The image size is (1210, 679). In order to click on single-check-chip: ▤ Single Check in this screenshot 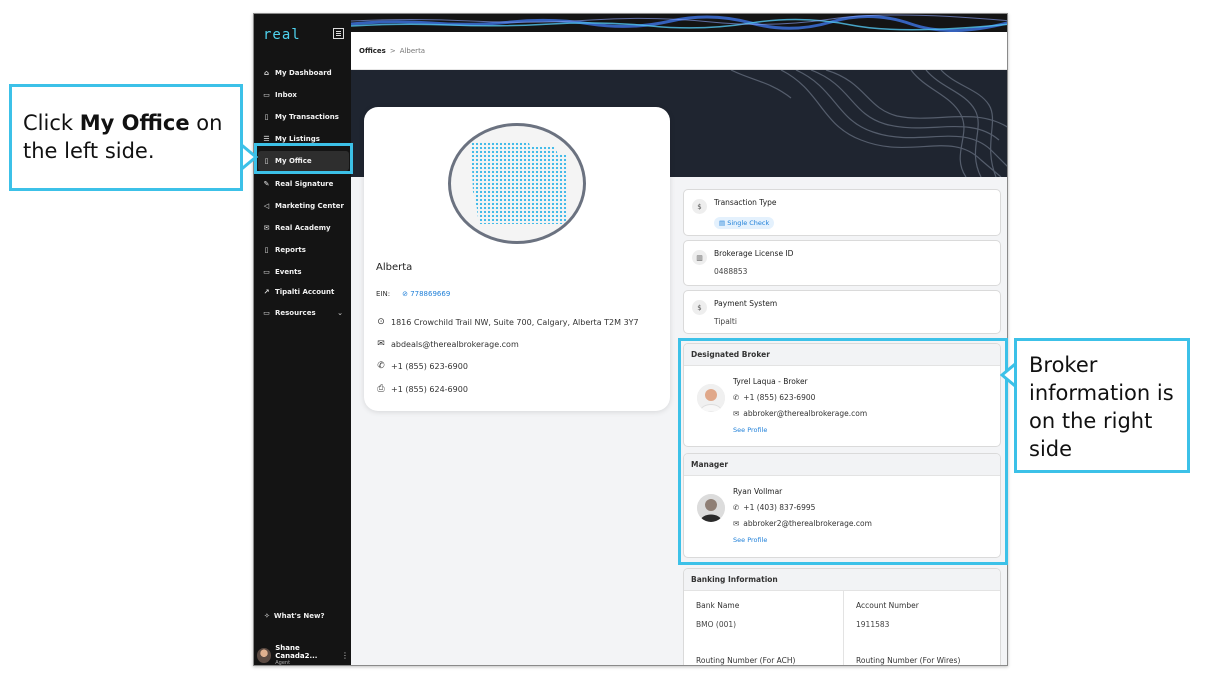, I will do `click(744, 223)`.